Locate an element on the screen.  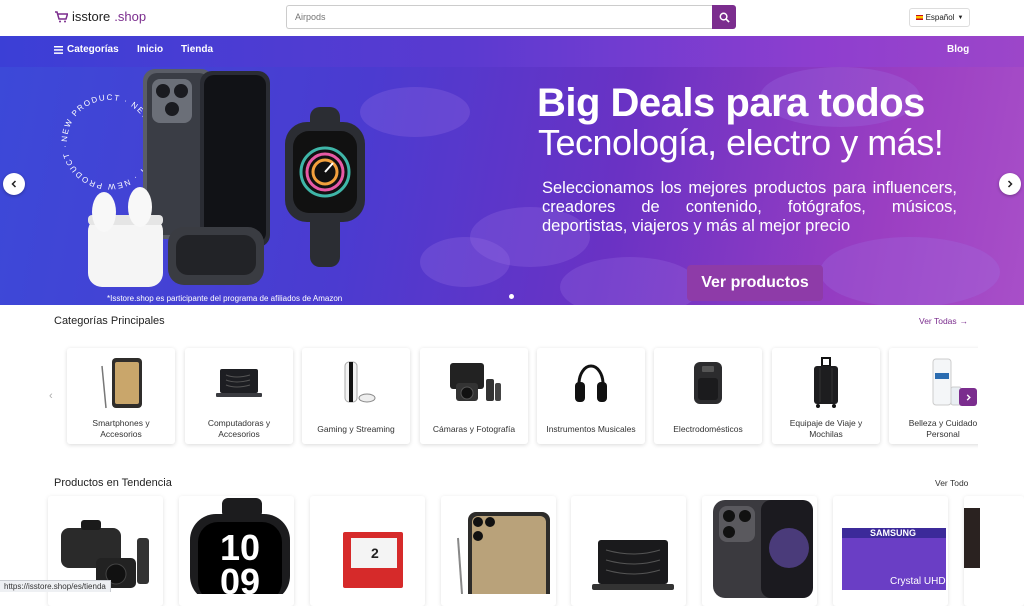
see-all-trending-link: Ver Todo is located at coordinates (951, 483).